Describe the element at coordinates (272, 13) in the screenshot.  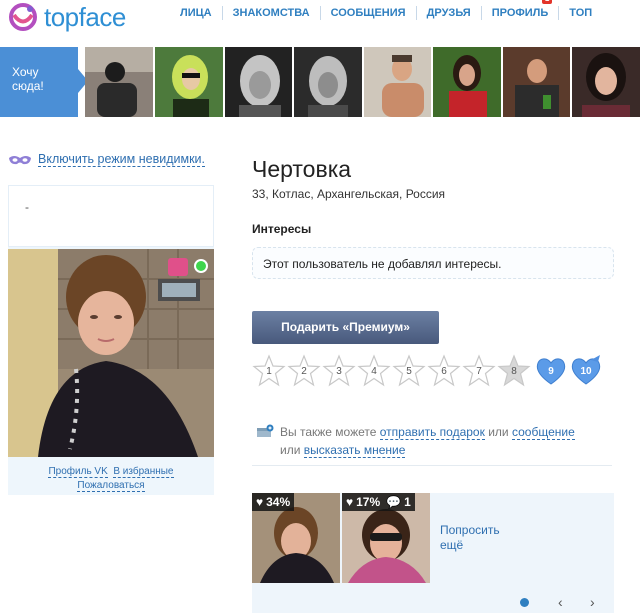
I see `nav-dating: ЗНАКОМСТВА` at that location.